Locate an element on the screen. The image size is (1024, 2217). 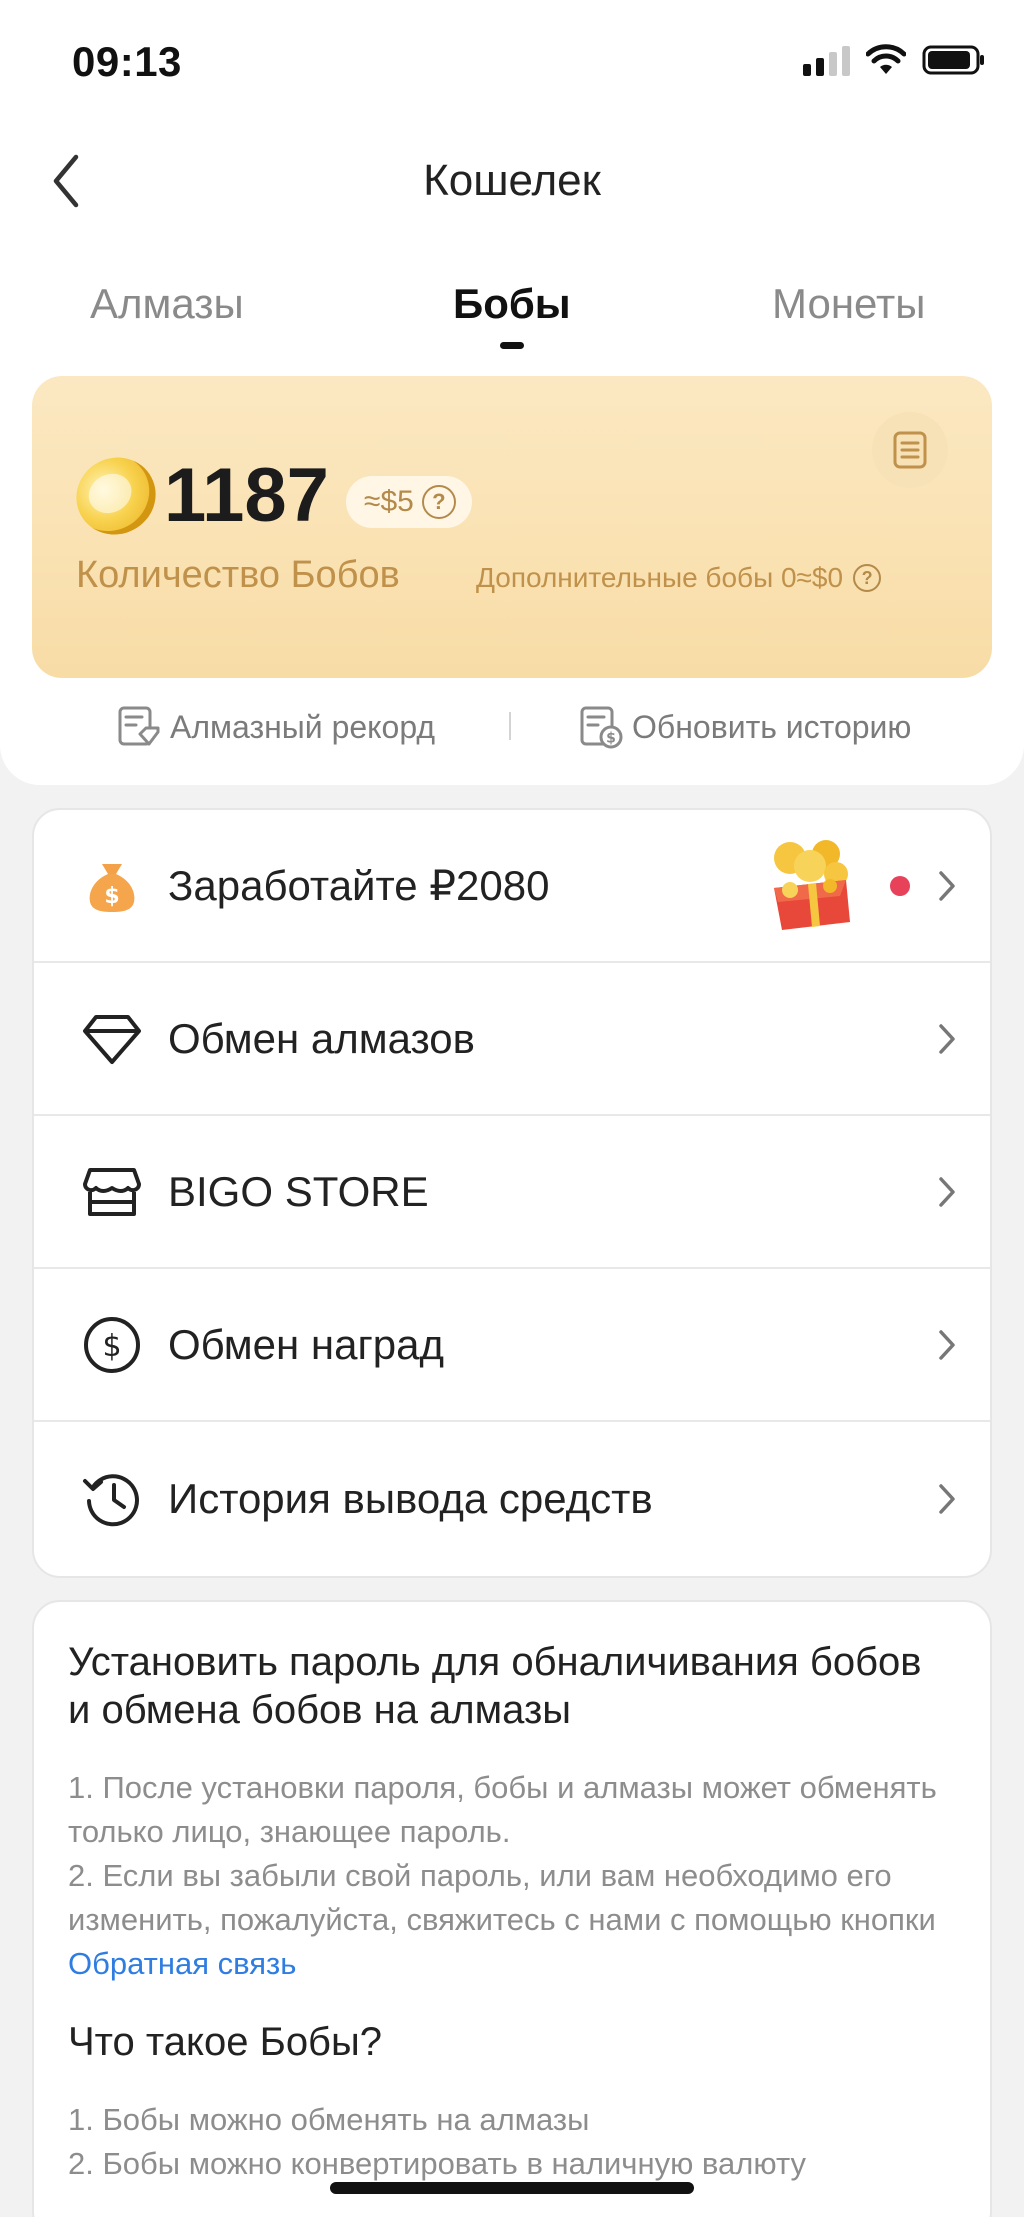
dollar-circle-icon: $ is located at coordinates (112, 1345).